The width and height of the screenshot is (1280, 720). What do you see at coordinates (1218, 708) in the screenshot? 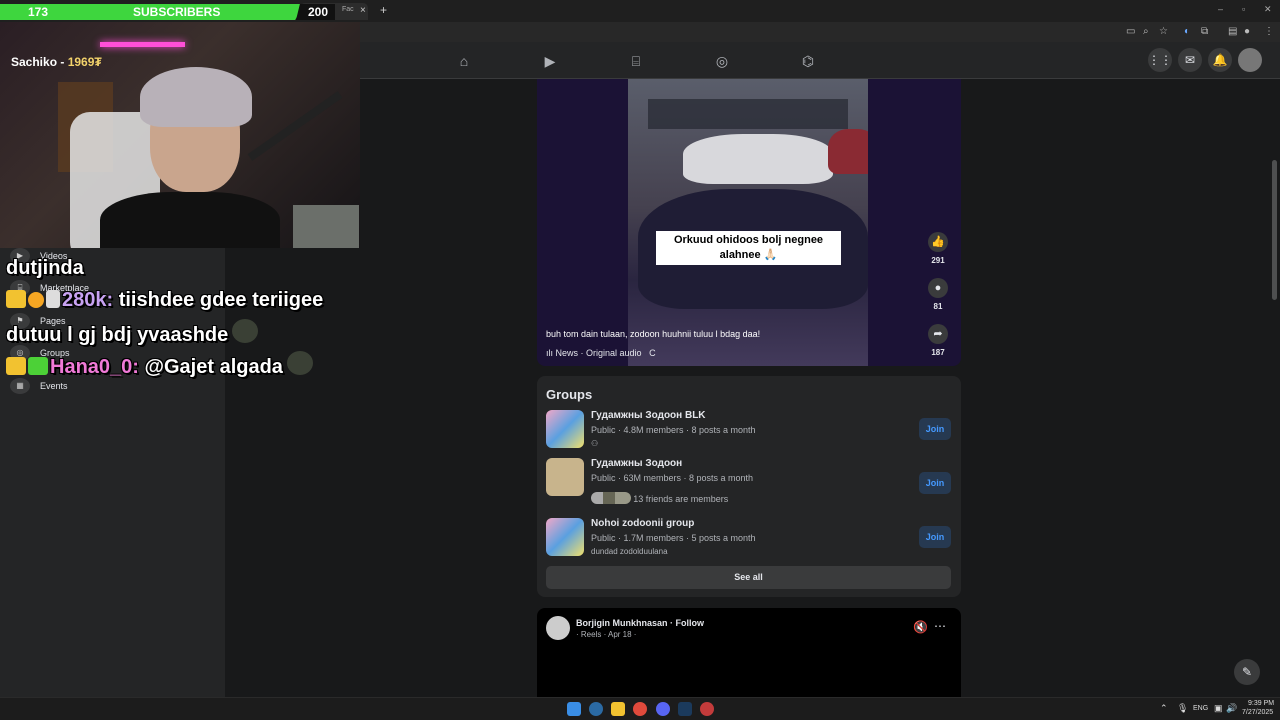
I see `network-icon: ▣` at bounding box center [1218, 708].